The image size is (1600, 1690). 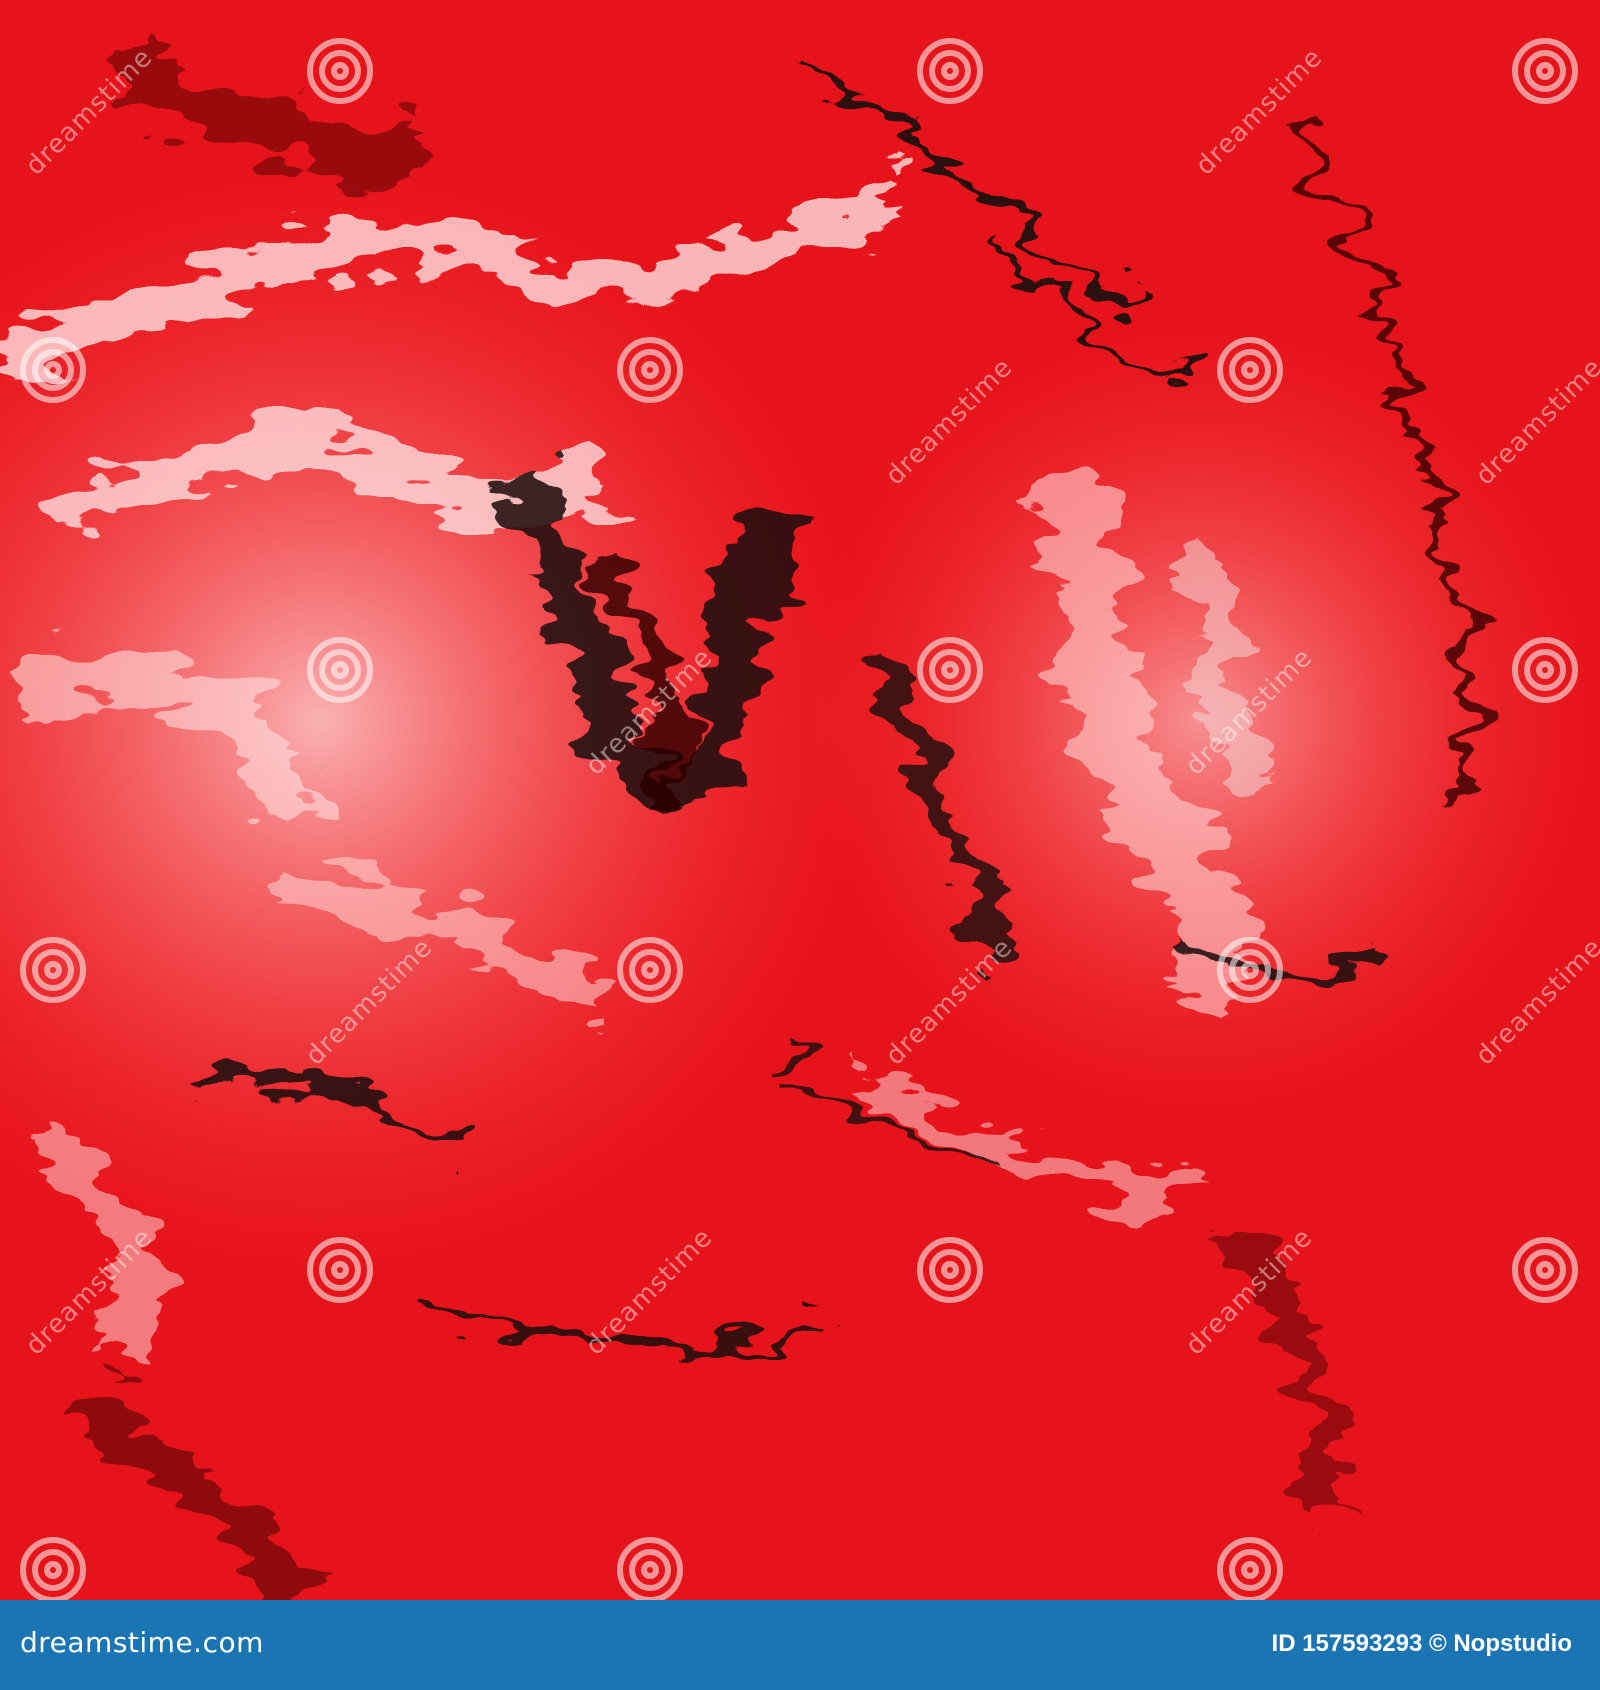 I want to click on footer-bar: dreamstime.com ID 157593293 © Nopstudio, so click(x=800, y=1645).